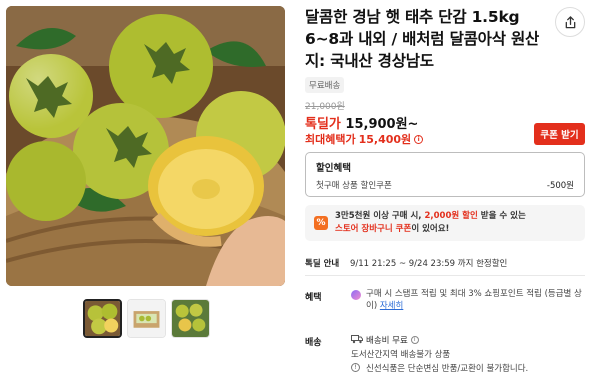 The image size is (600, 384). I want to click on promo-line2-highlight: 스토어 장바구니 쿠폰, so click(373, 229).